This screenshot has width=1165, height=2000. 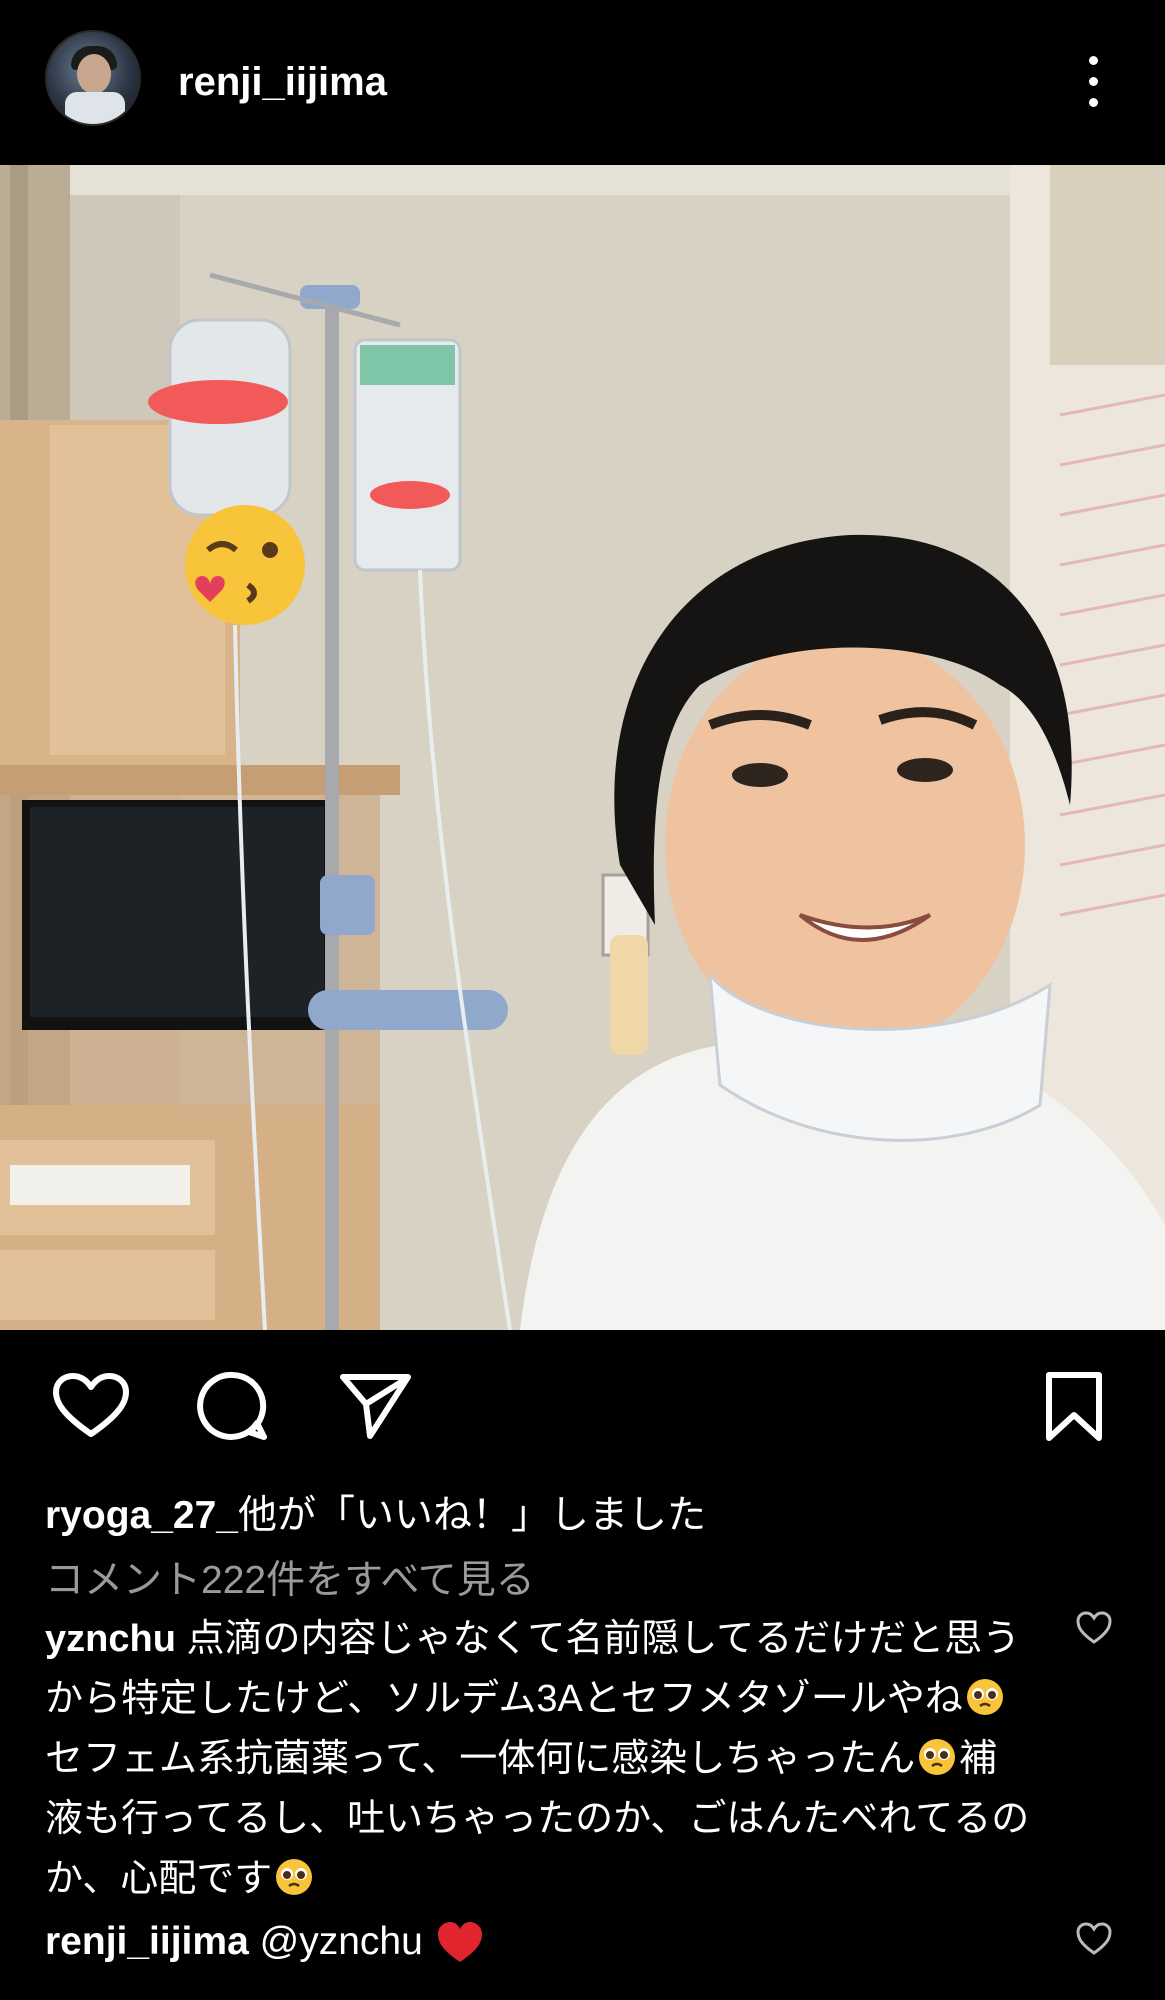 What do you see at coordinates (110, 1639) in the screenshot?
I see `comment-username: yznchu` at bounding box center [110, 1639].